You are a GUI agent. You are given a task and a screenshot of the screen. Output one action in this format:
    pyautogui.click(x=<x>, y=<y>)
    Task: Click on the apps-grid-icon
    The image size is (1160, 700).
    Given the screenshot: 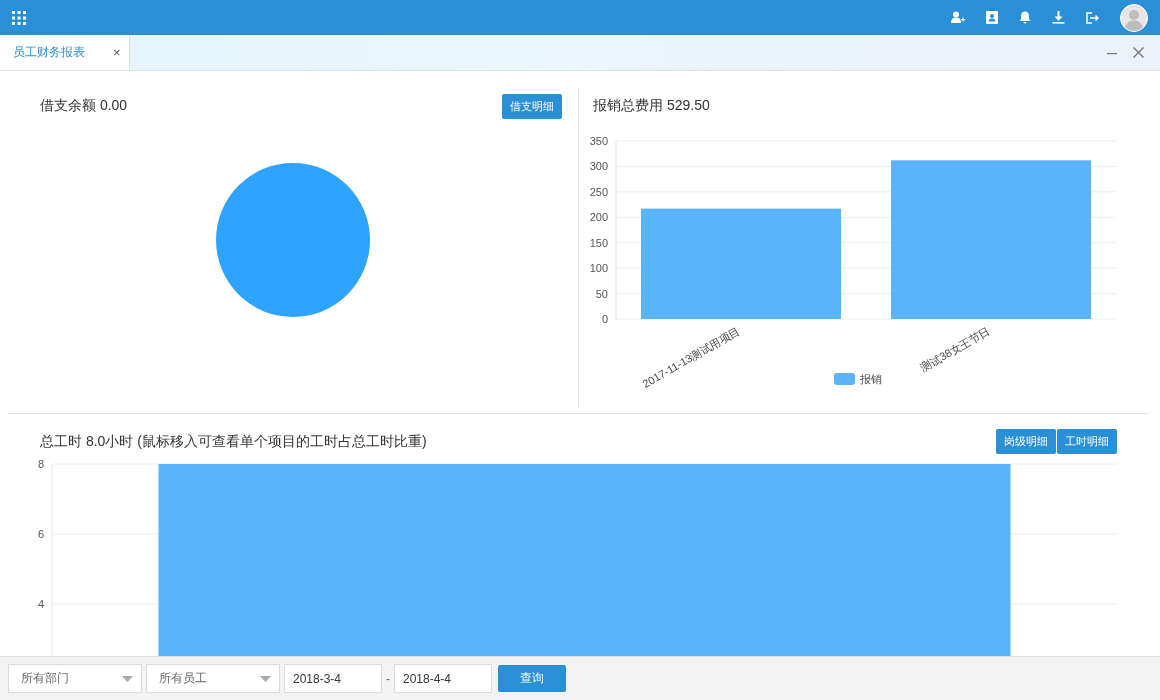 What is the action you would take?
    pyautogui.click(x=19, y=17)
    